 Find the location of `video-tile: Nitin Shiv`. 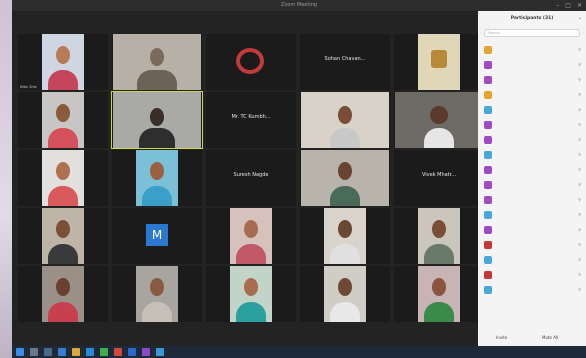

video-tile: Nitin Shiv is located at coordinates (63, 62).